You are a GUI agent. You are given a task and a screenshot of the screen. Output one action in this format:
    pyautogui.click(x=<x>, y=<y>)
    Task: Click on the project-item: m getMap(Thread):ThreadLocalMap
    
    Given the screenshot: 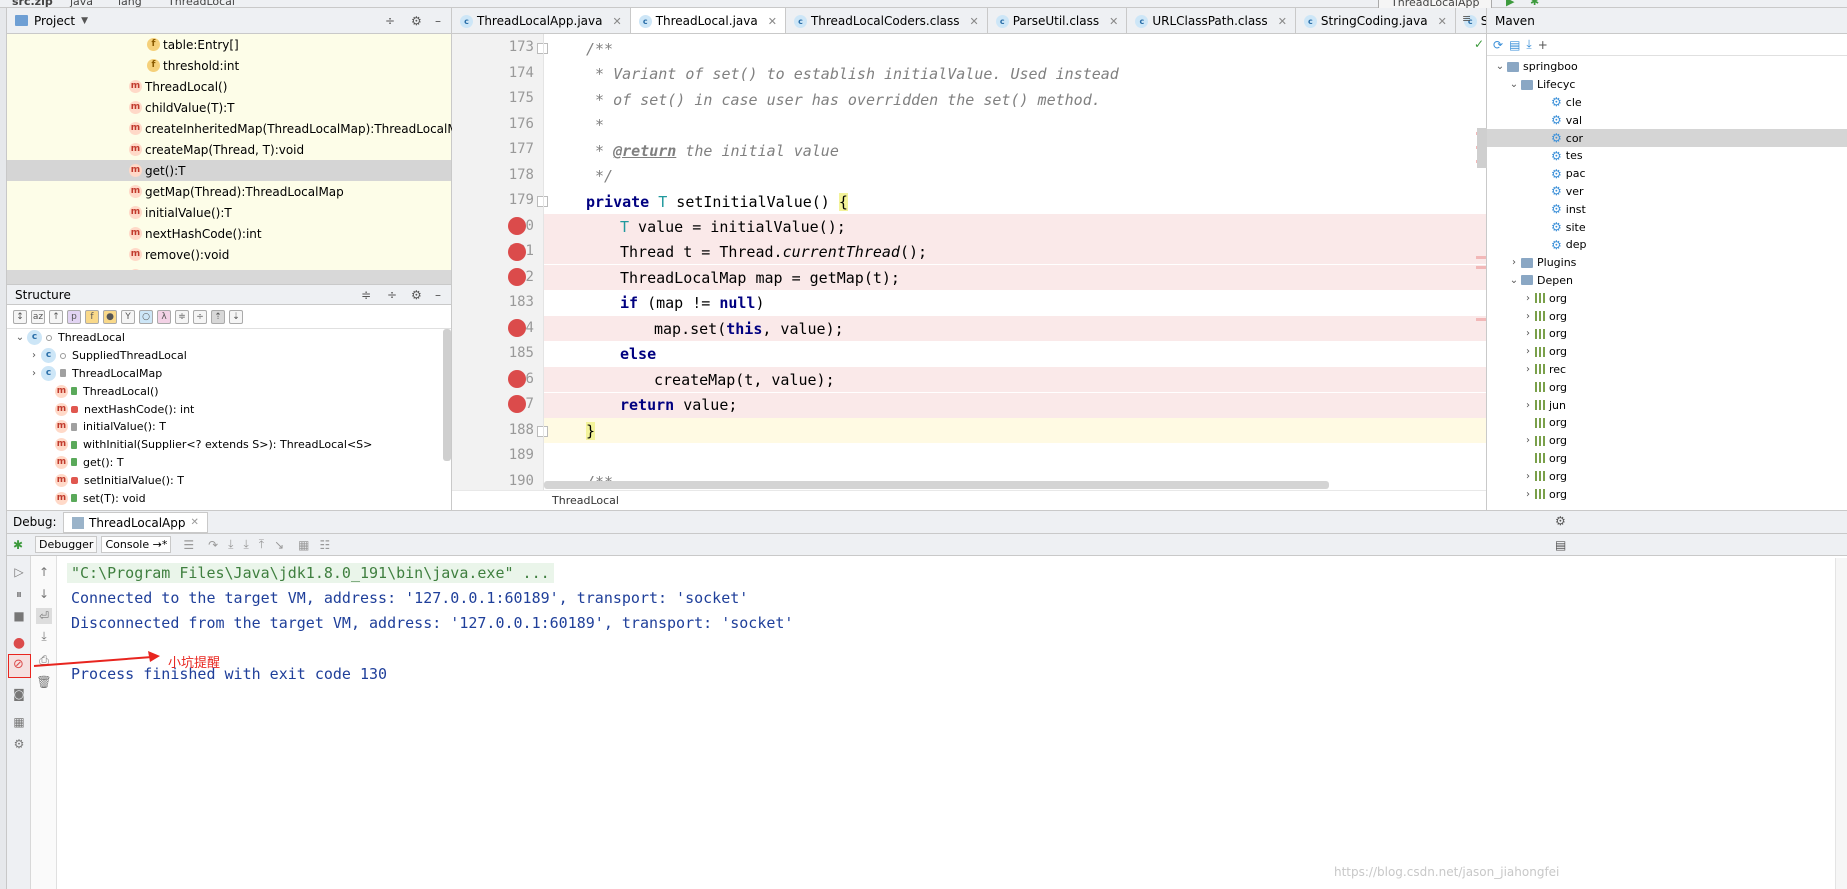 What is the action you would take?
    pyautogui.click(x=229, y=191)
    